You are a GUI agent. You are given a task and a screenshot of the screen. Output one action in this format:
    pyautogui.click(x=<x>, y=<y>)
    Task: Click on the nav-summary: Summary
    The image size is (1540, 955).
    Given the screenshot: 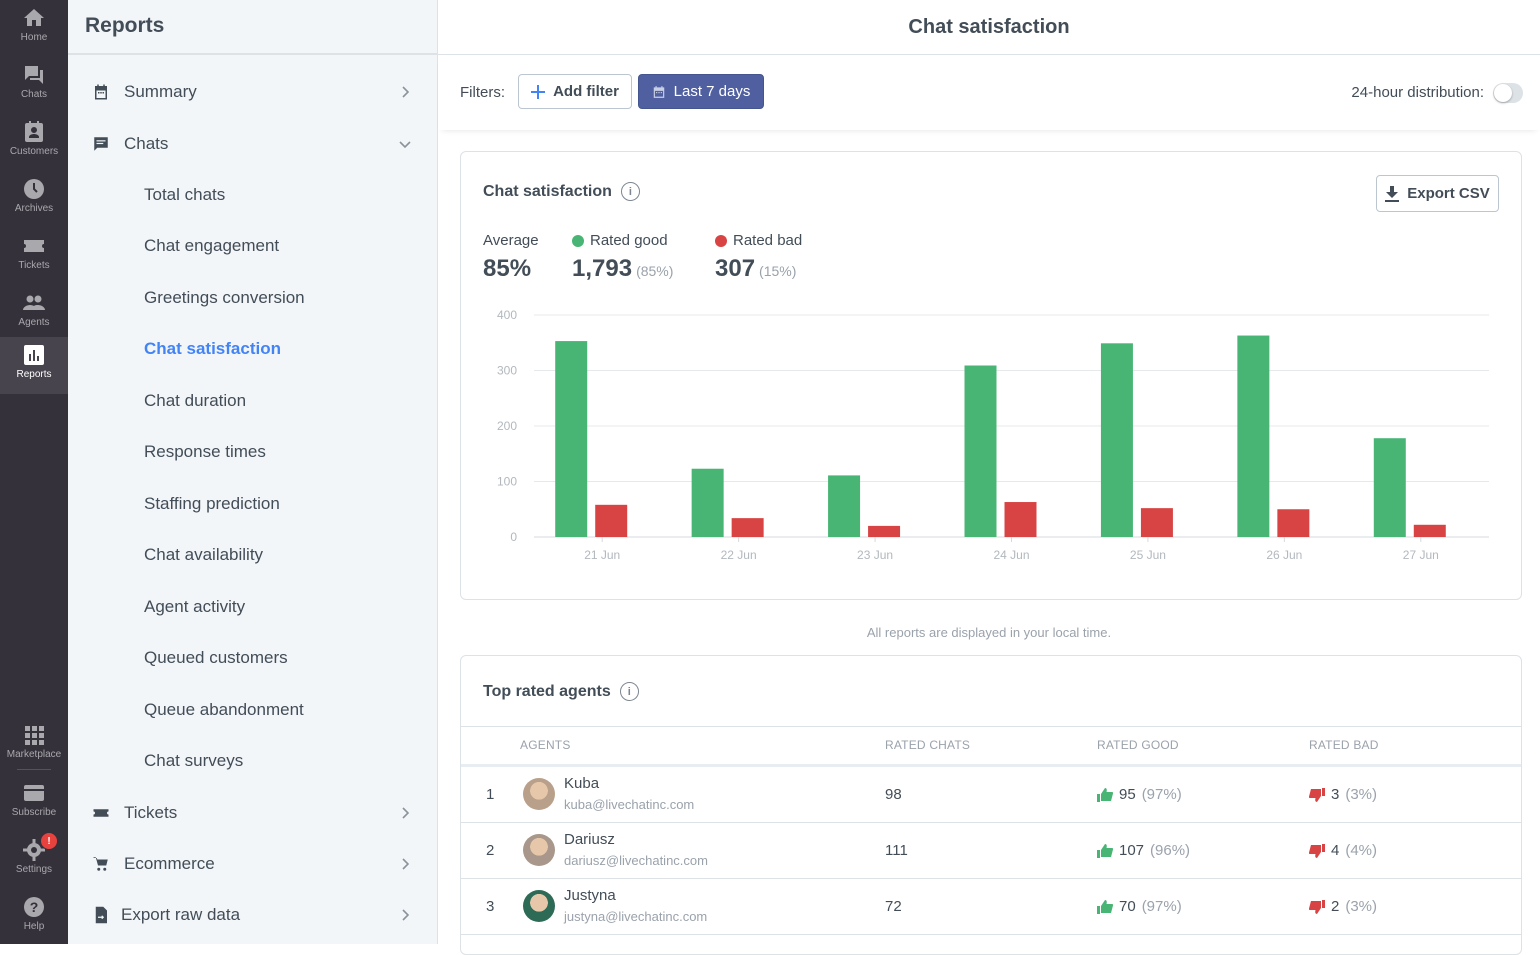 What is the action you would take?
    pyautogui.click(x=252, y=91)
    